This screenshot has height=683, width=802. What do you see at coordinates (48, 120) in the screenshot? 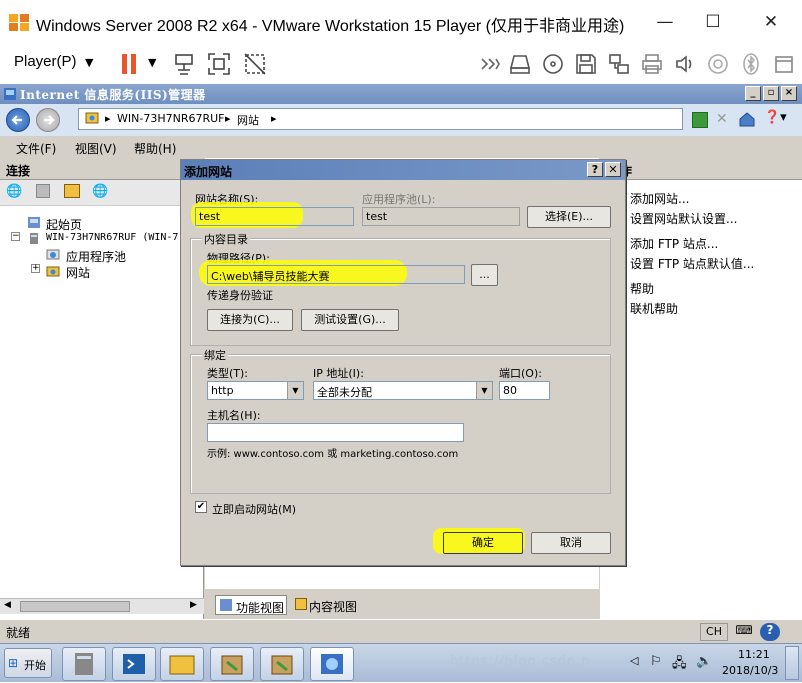
I see `forward-button` at bounding box center [48, 120].